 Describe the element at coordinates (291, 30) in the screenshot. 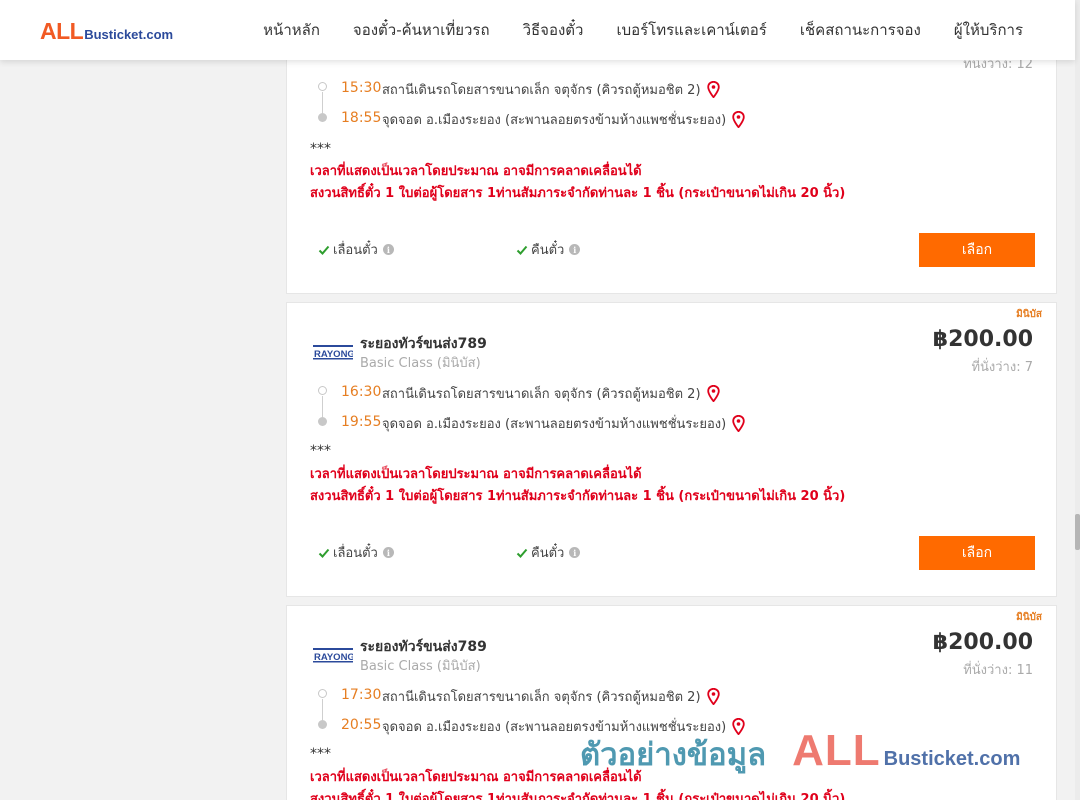

I see `nav-home: หน้าหลัก` at that location.